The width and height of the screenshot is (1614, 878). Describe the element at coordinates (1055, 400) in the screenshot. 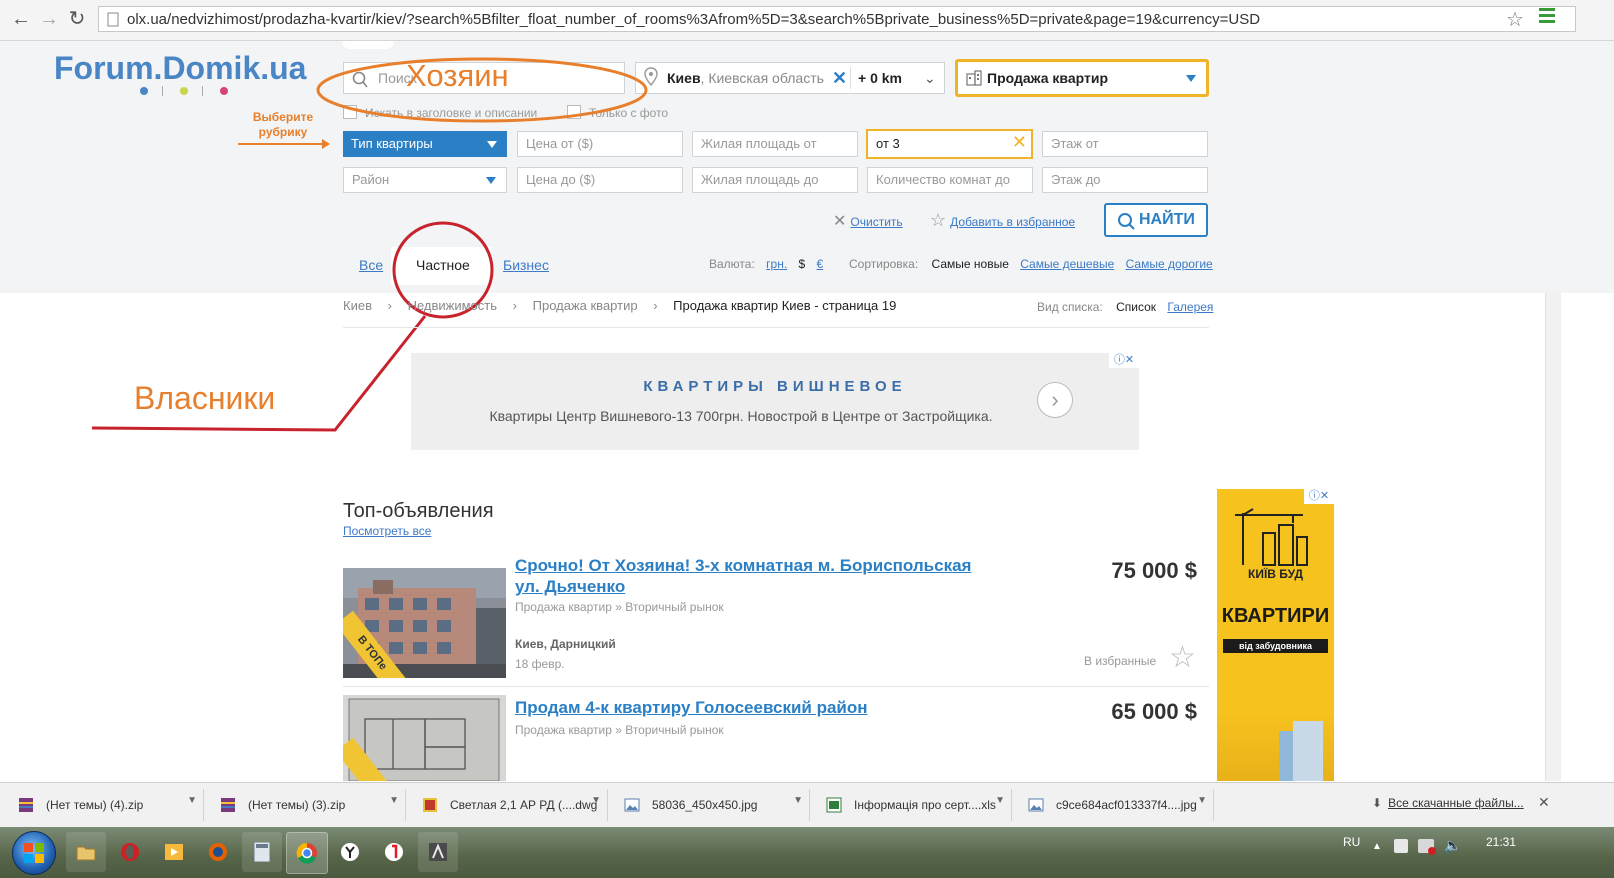

I see `ad-arrow-right-icon: ›` at that location.